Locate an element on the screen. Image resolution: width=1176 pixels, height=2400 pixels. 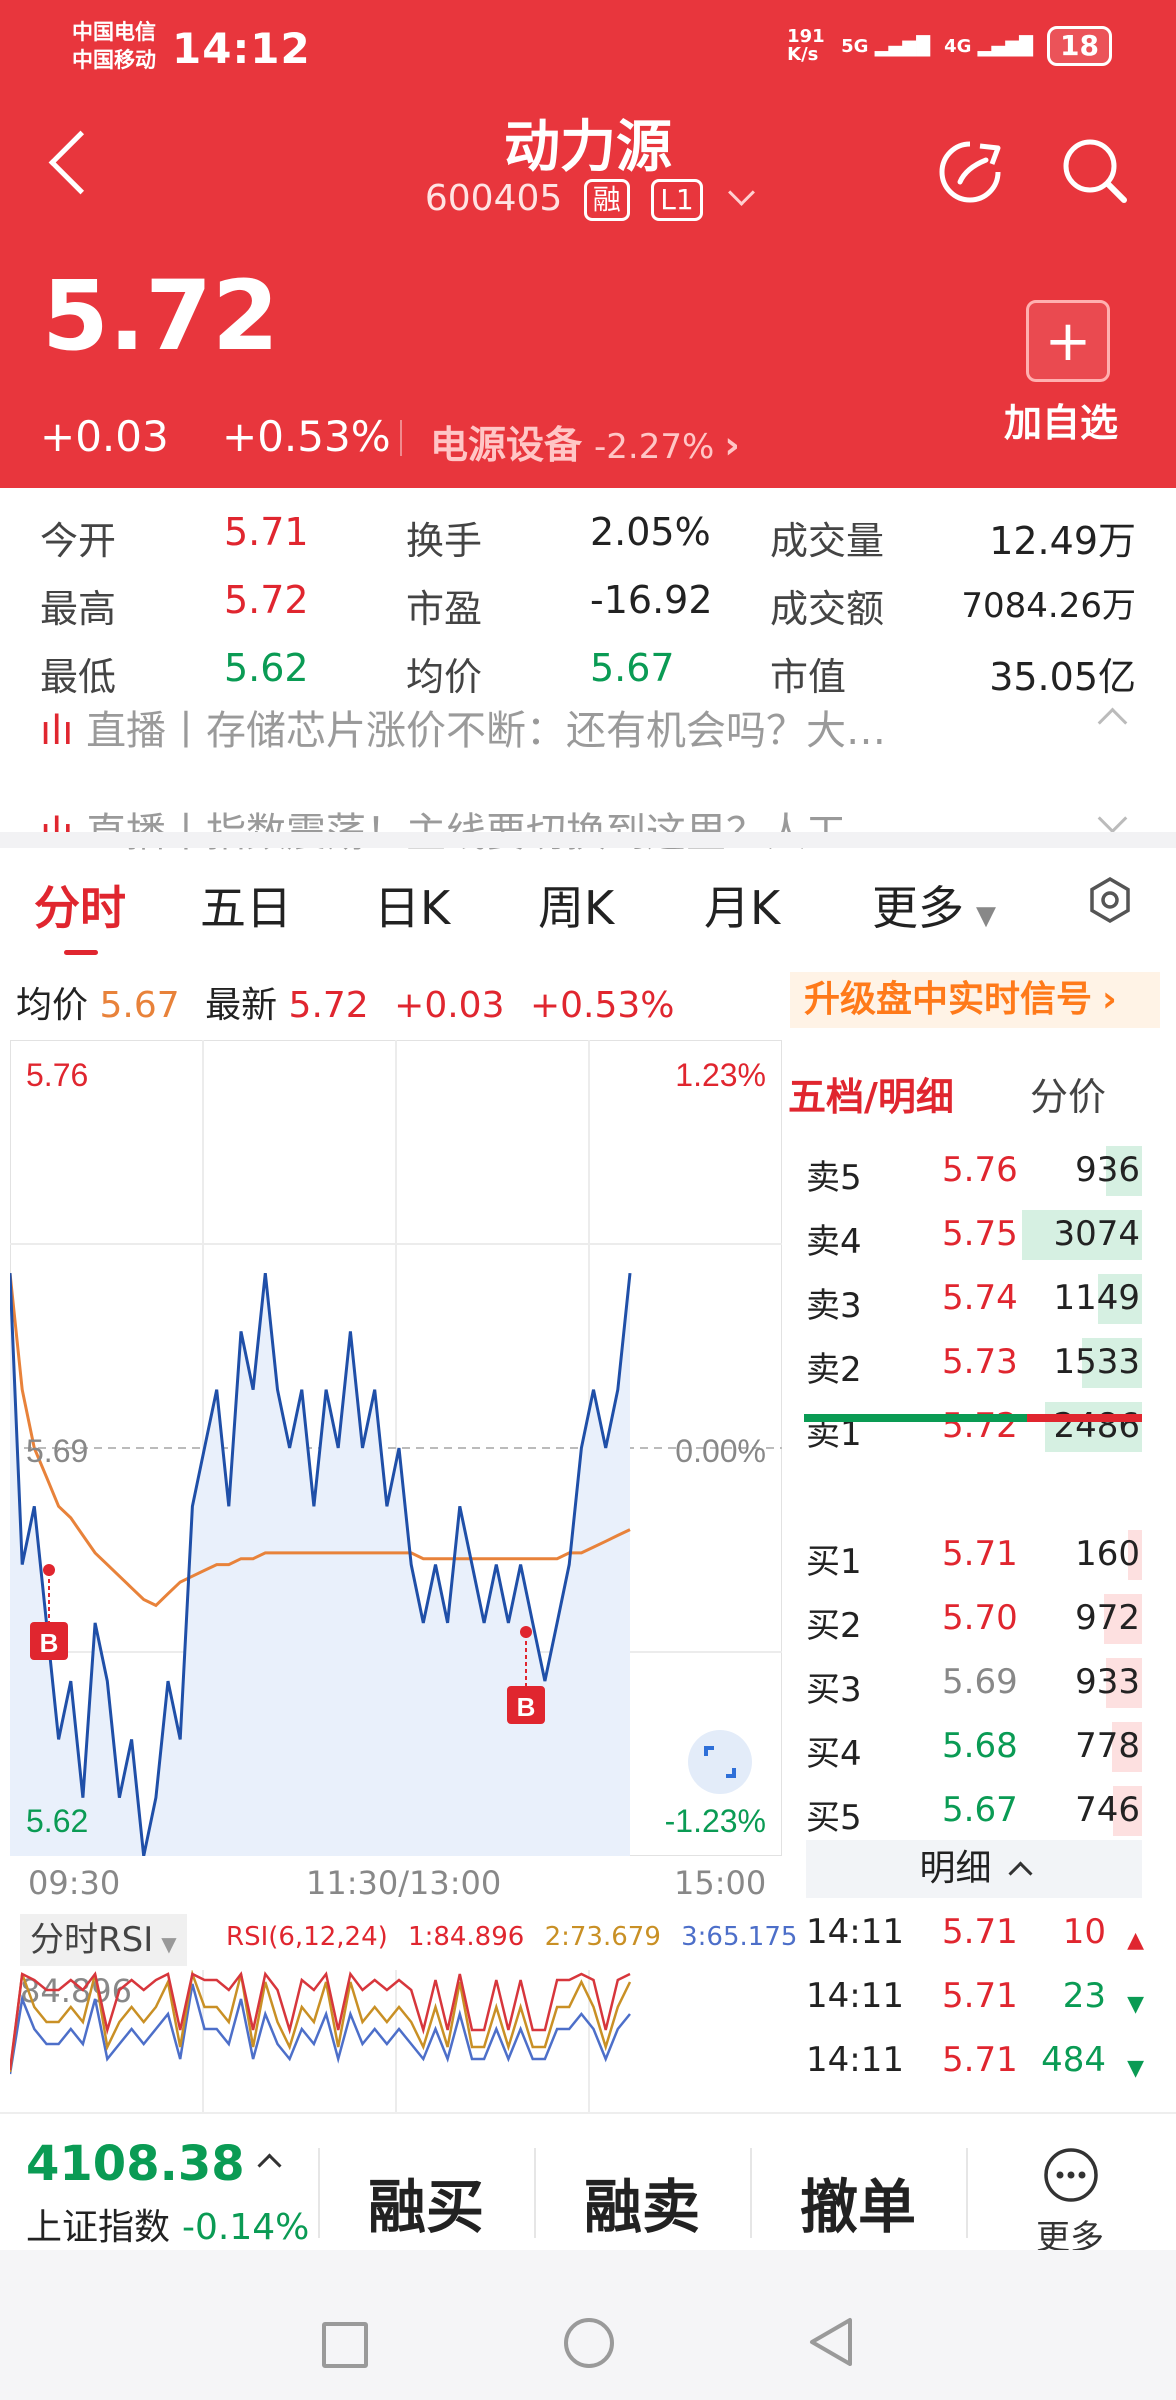
chevron-down-icon is located at coordinates (1112, 818).